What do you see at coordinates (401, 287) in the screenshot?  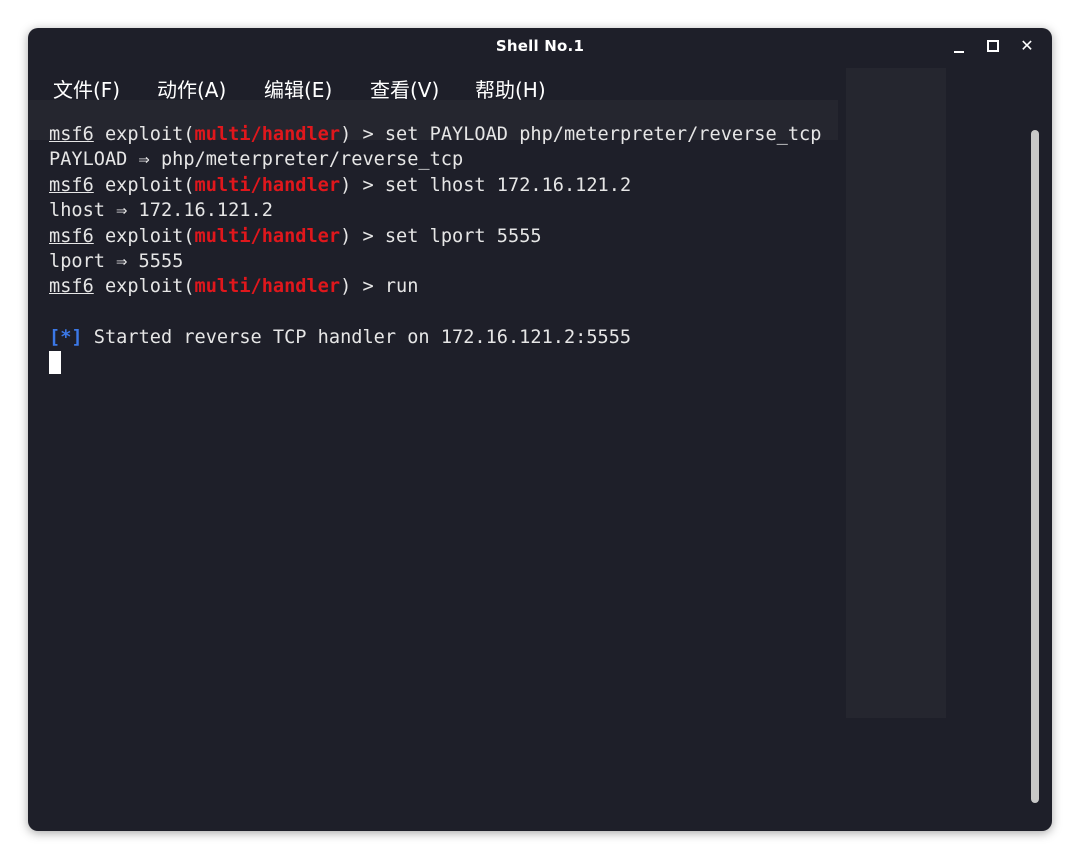 I see `command-text: run` at bounding box center [401, 287].